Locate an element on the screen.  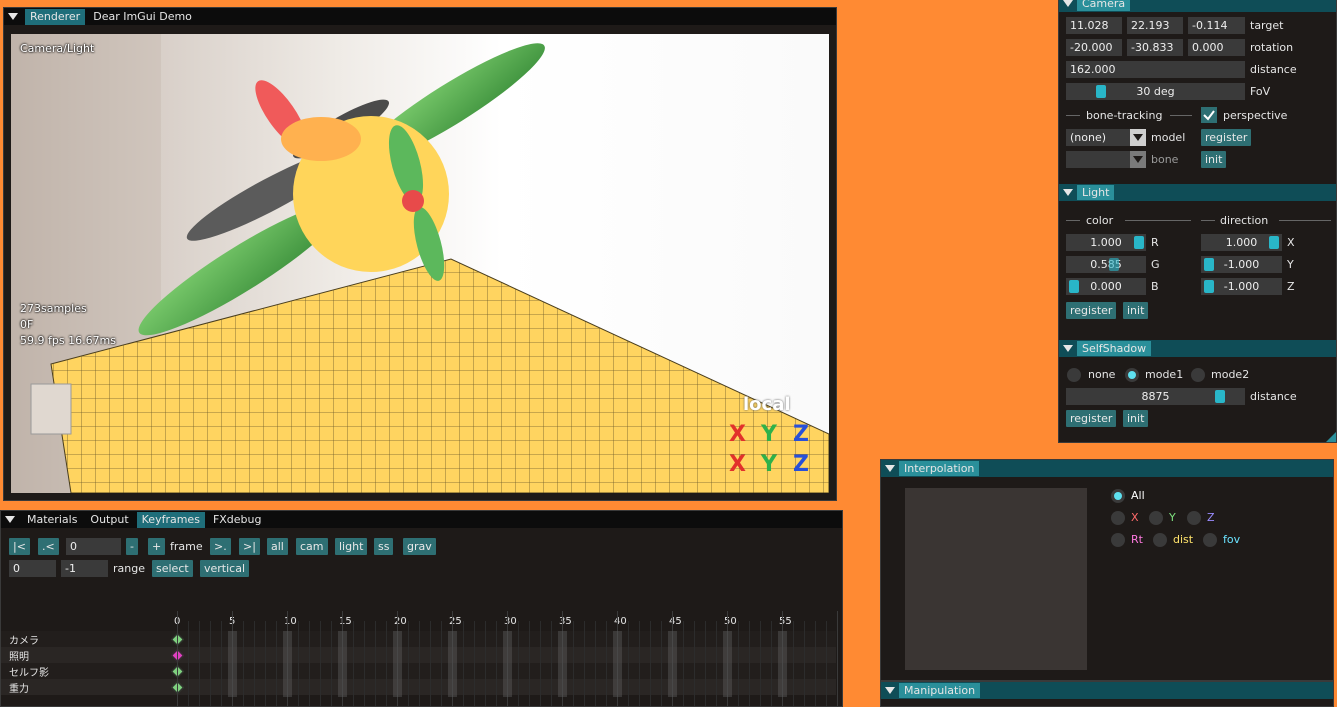
radio-mode2 is located at coordinates (1198, 375).